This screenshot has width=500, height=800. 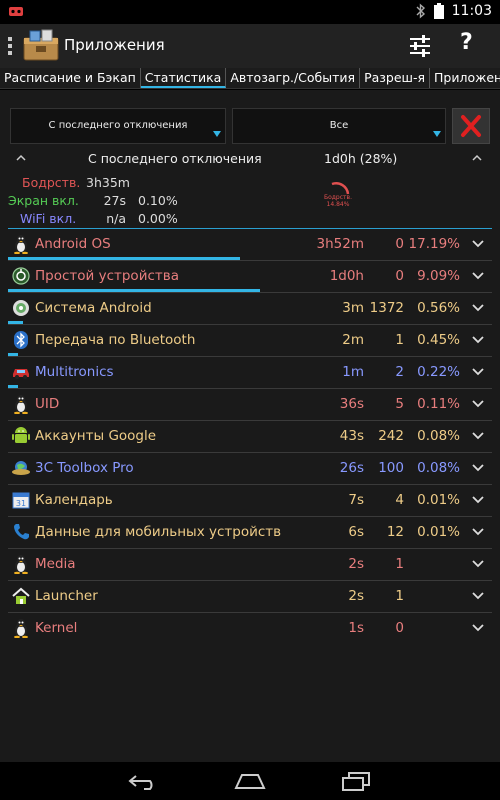 I want to click on gauge-value: 14.84%, so click(x=338, y=204).